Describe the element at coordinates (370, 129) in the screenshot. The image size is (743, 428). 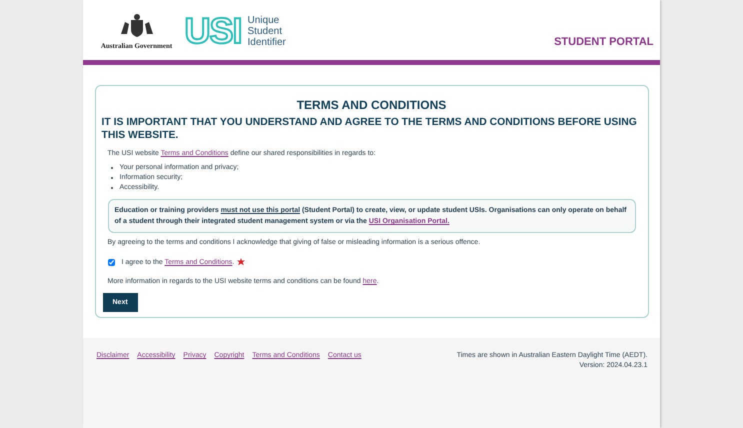
I see `warning-heading: IT IS IMPORTANT THAT YOU UNDERSTAND AND AGREE TO THE TERMS AND CONDITIONS BEFORE USING THIS WEBSITE.` at that location.